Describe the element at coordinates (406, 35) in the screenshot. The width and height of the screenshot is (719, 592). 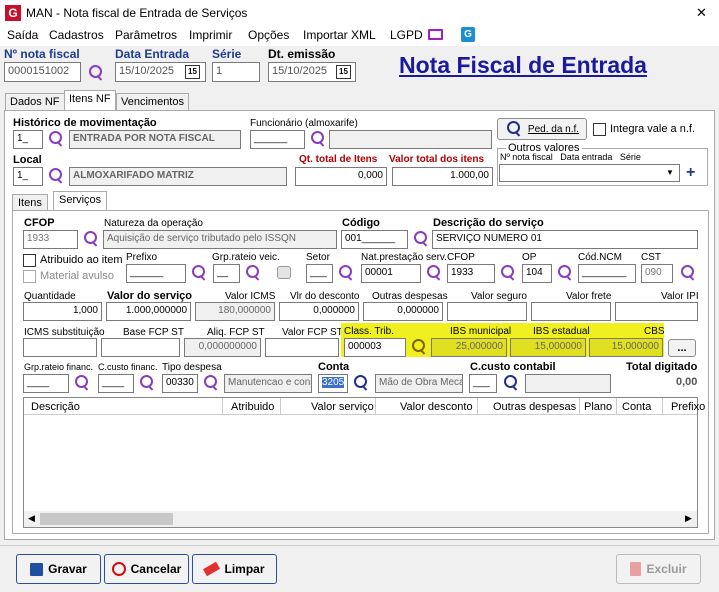
I see `menu-lgpd: LGPD` at that location.